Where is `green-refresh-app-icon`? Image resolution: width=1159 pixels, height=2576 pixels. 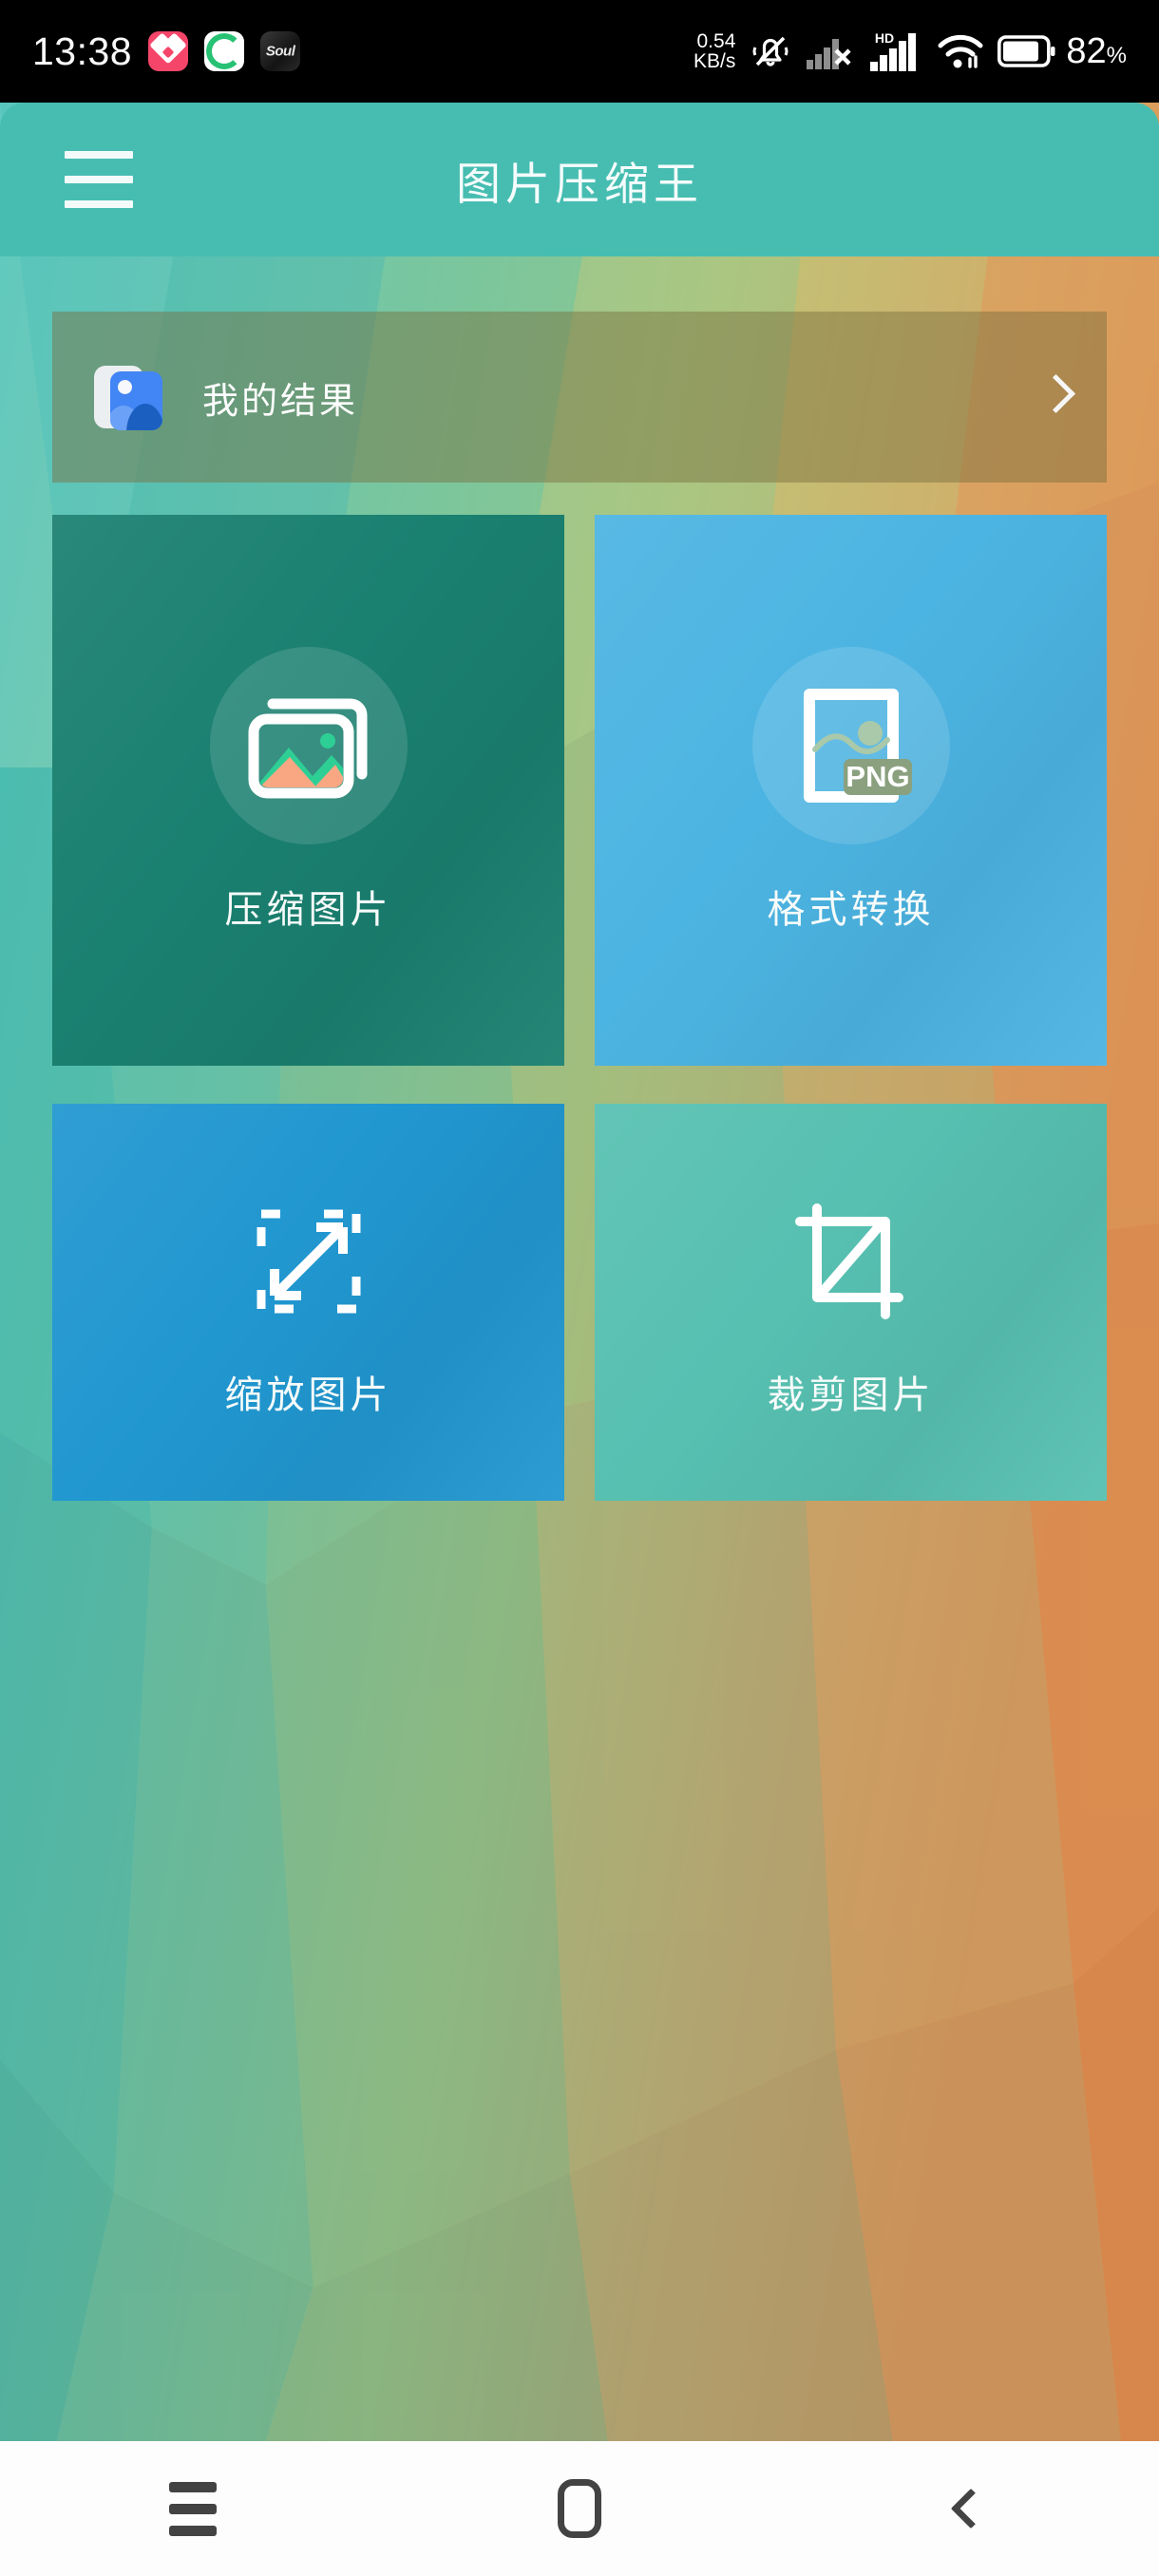
green-refresh-app-icon is located at coordinates (224, 51).